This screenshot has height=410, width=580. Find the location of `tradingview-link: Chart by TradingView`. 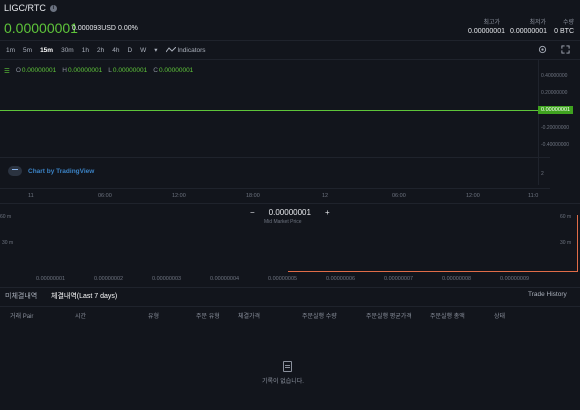

tradingview-link: Chart by TradingView is located at coordinates (51, 171).